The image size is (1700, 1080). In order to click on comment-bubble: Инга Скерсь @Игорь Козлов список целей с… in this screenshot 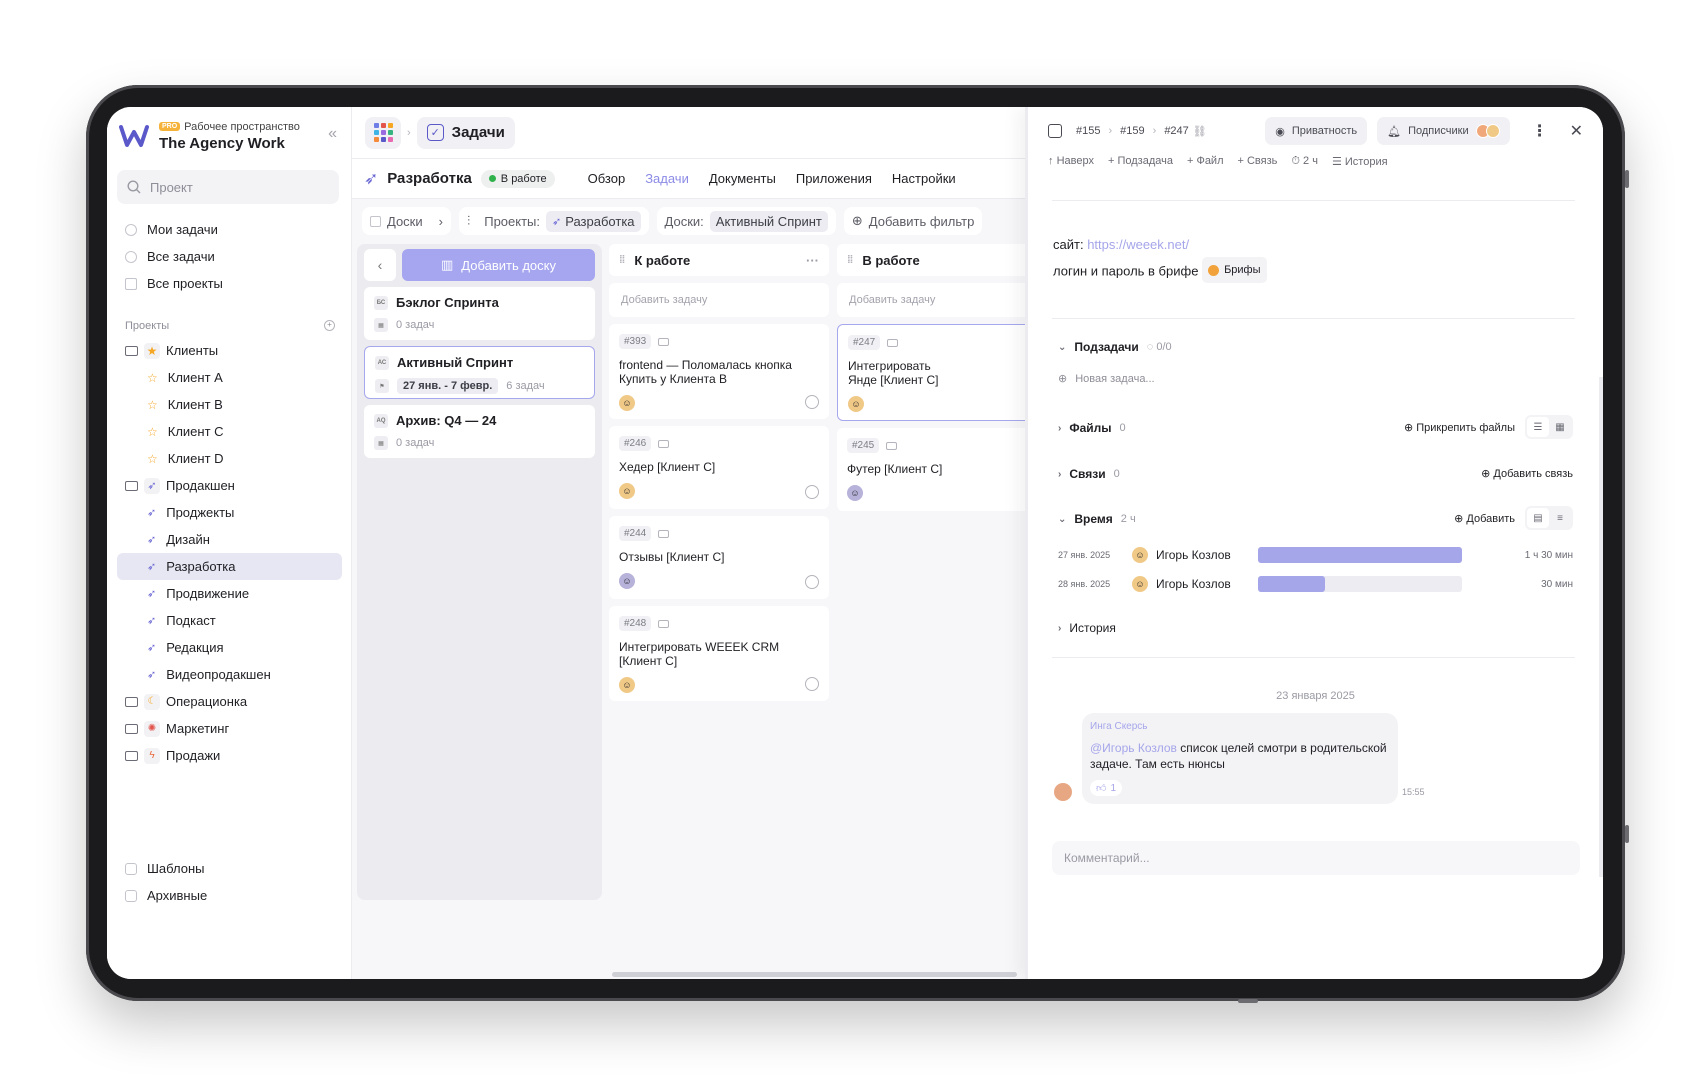, I will do `click(1240, 758)`.